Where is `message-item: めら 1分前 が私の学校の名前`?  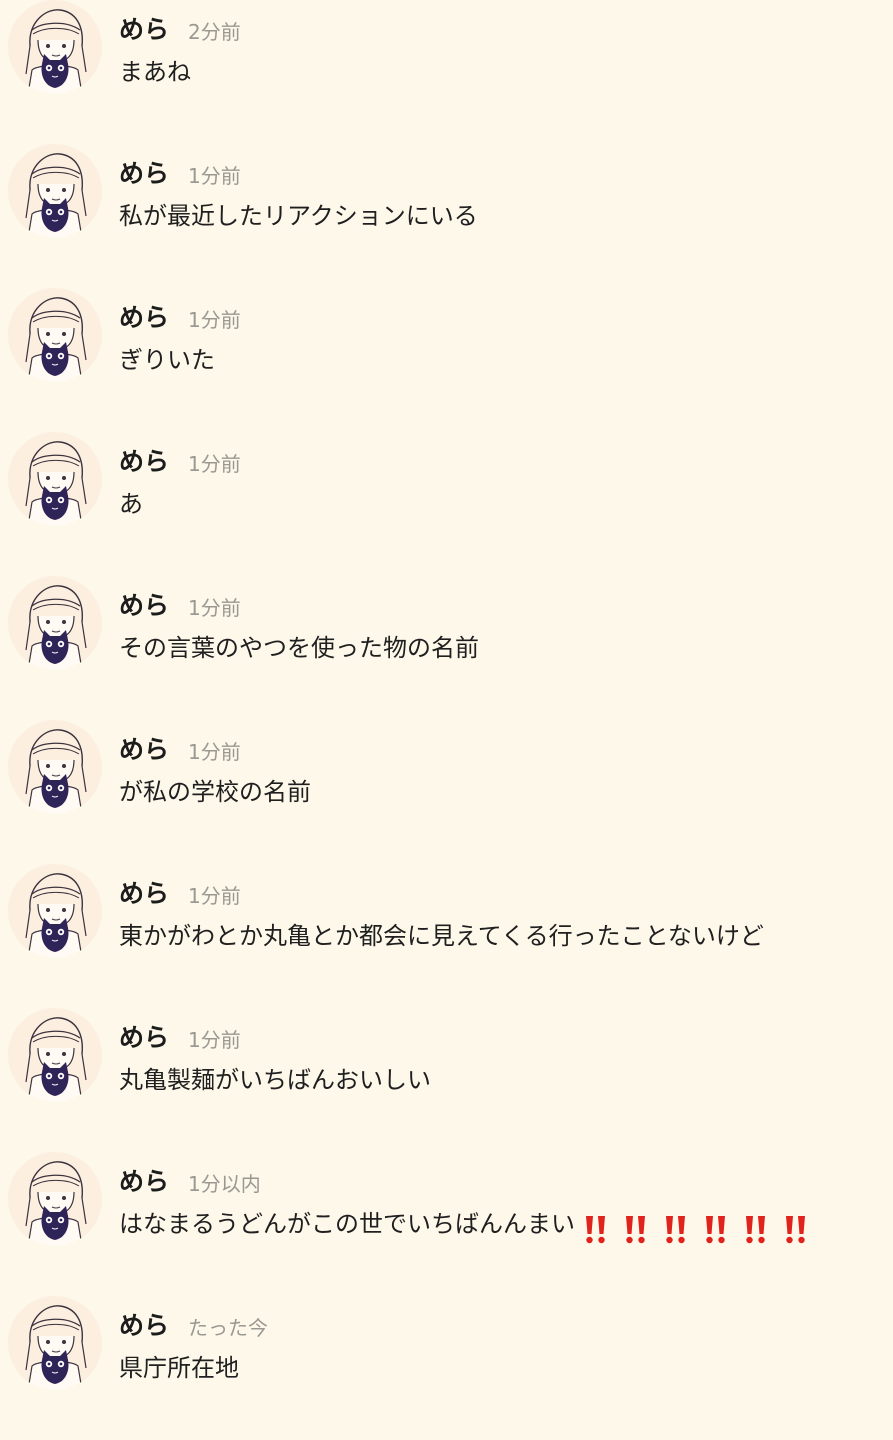
message-item: めら 1分前 が私の学校の名前 is located at coordinates (446, 792).